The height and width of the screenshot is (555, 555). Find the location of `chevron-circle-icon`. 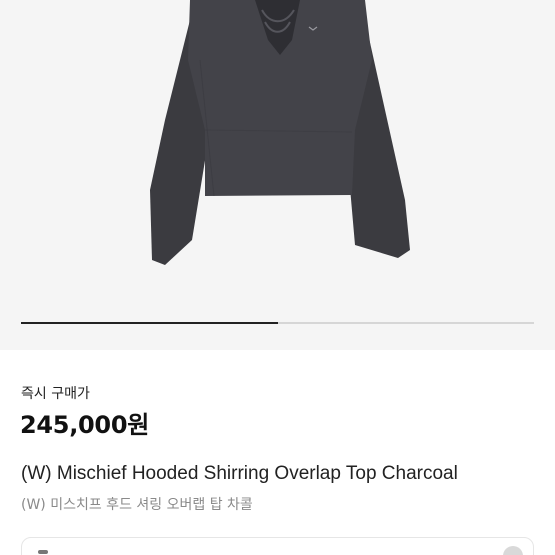

chevron-circle-icon is located at coordinates (513, 550).